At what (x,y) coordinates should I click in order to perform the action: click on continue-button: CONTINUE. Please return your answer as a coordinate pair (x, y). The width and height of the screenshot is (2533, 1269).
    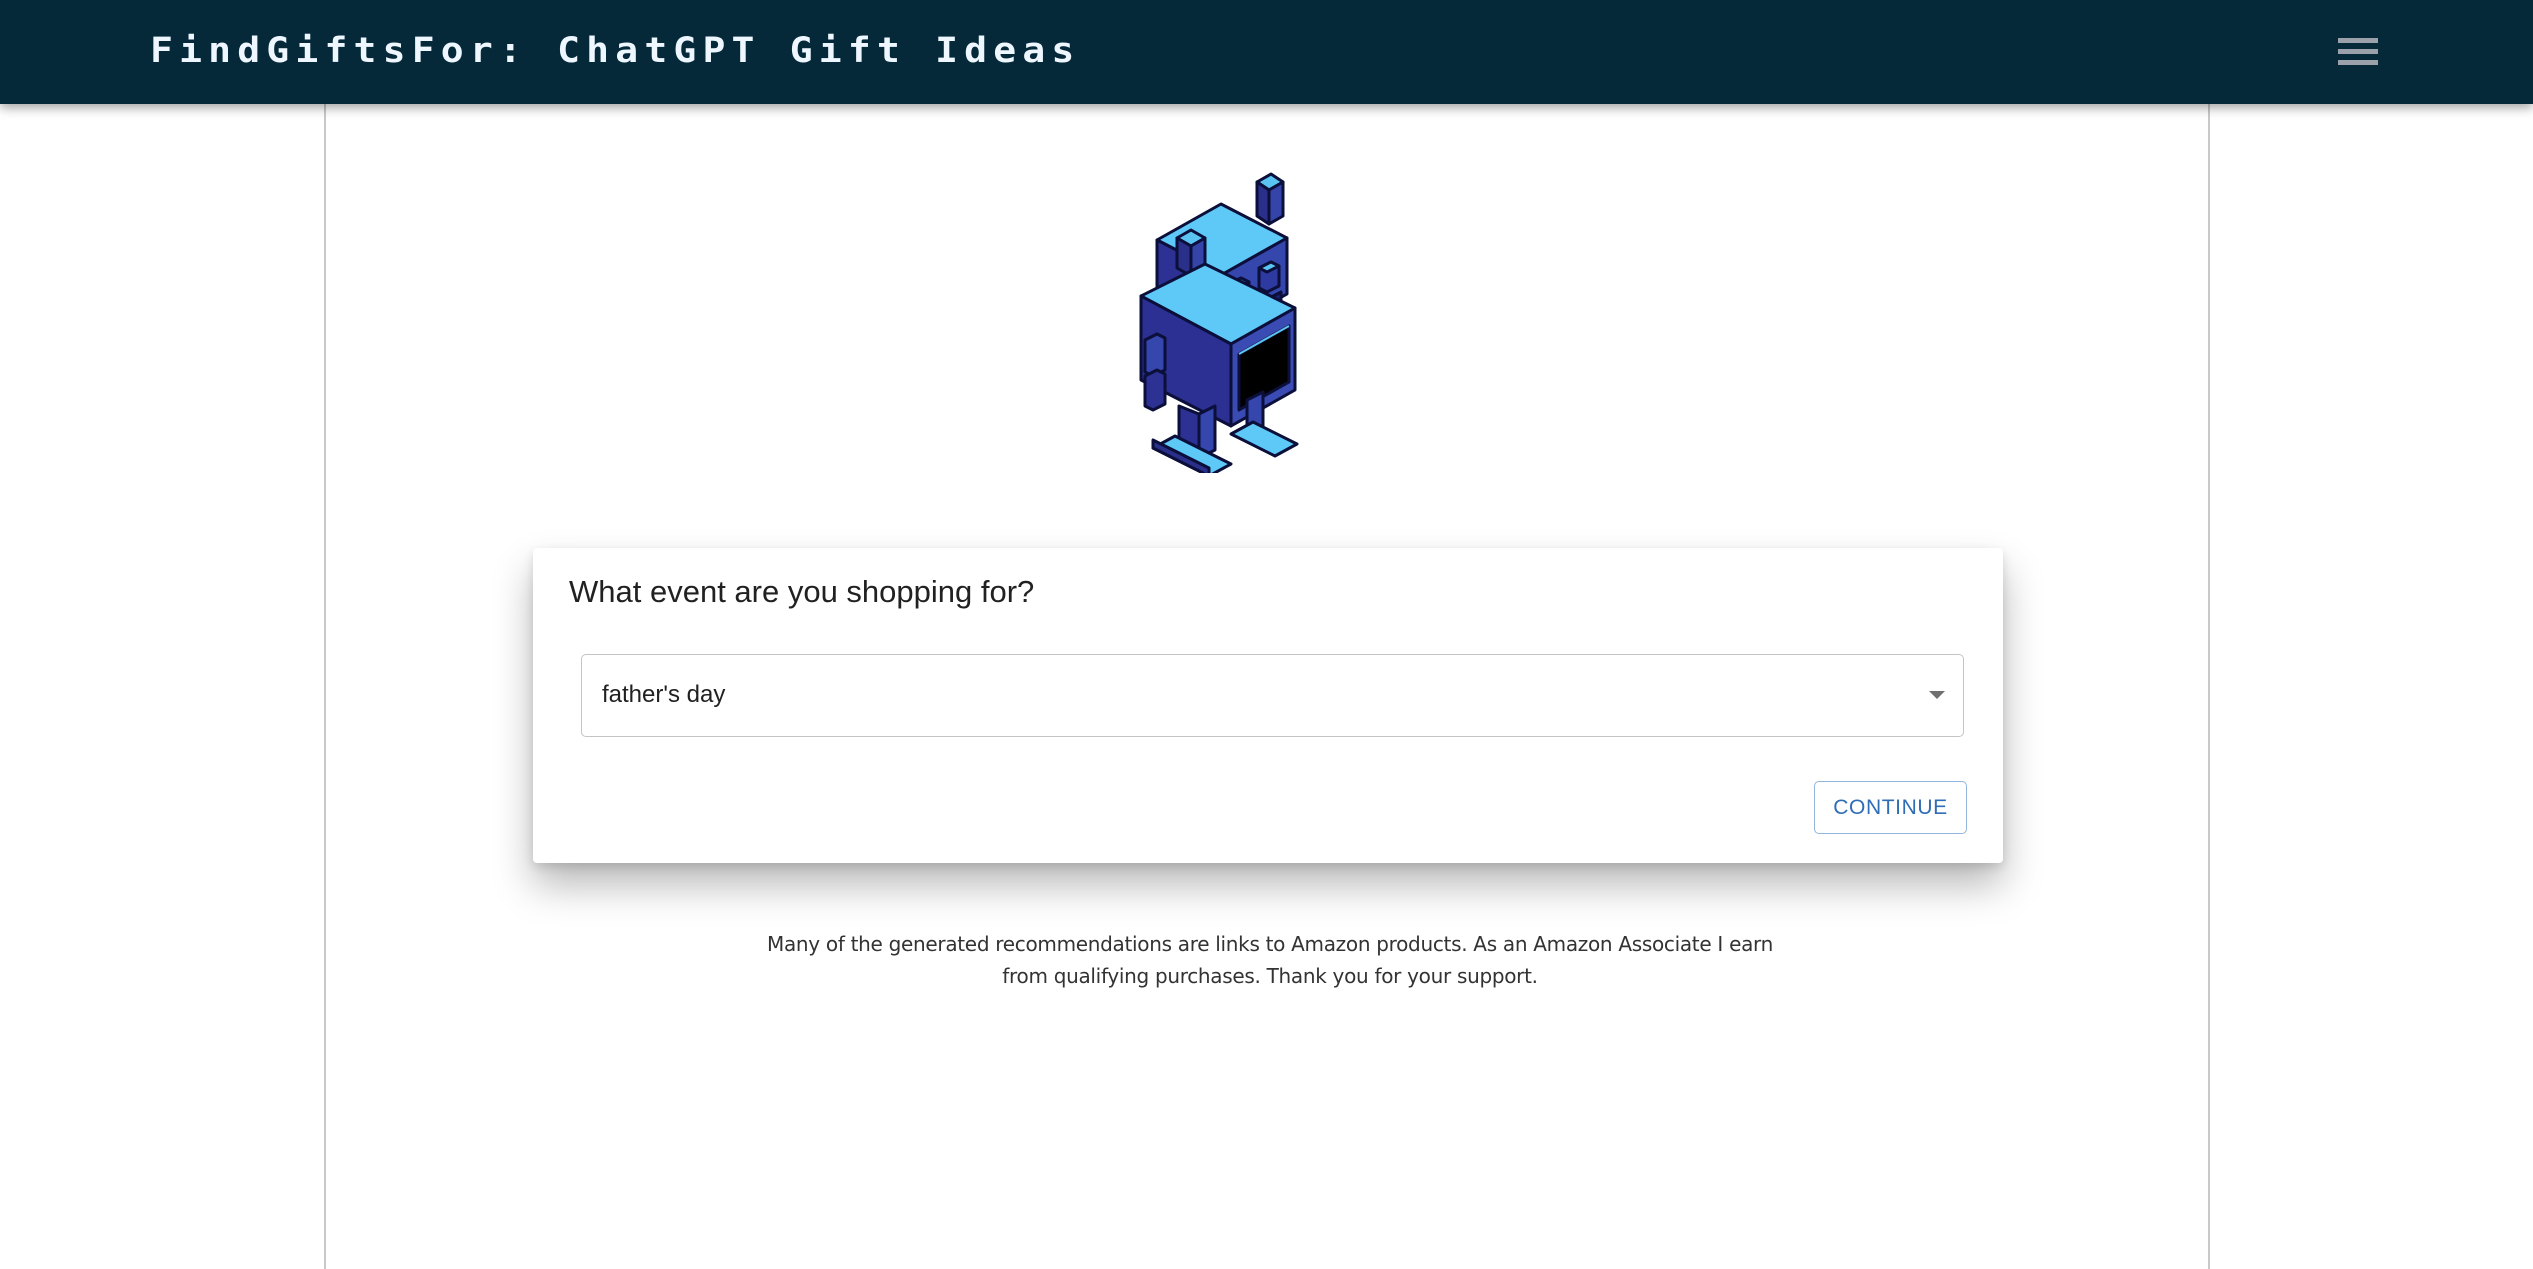
    Looking at the image, I should click on (1890, 807).